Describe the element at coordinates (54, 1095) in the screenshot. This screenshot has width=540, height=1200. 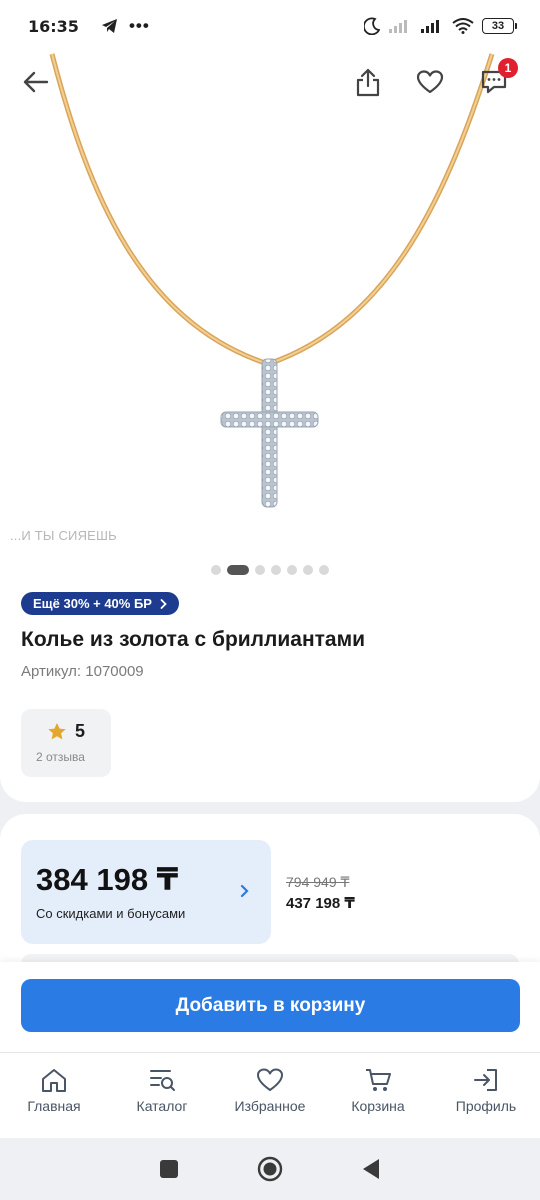
I see `nav-item-home: Главная` at that location.